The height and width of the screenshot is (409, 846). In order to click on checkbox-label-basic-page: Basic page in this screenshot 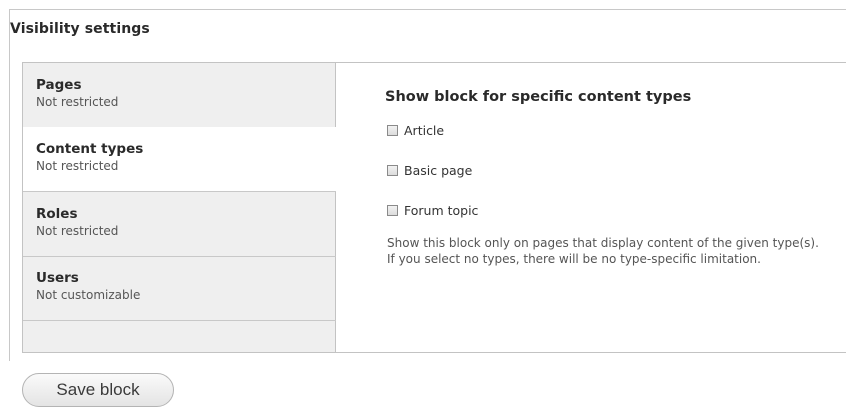, I will do `click(438, 170)`.